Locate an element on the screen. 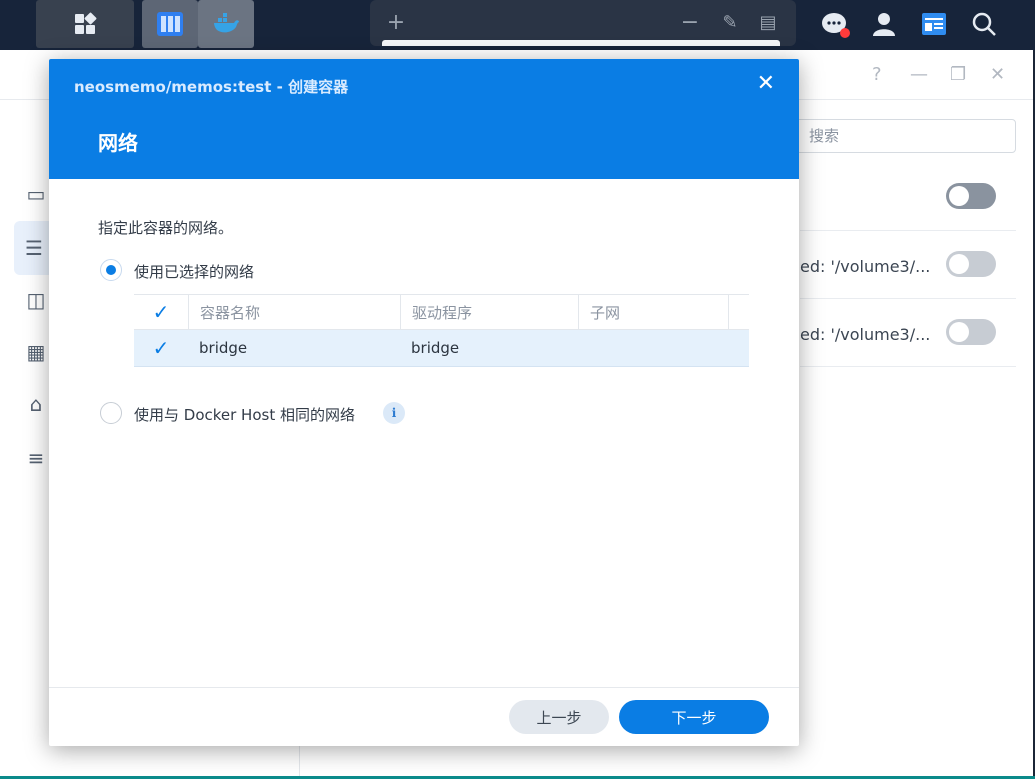 The image size is (1035, 779). minimize-window-icon: — is located at coordinates (919, 74).